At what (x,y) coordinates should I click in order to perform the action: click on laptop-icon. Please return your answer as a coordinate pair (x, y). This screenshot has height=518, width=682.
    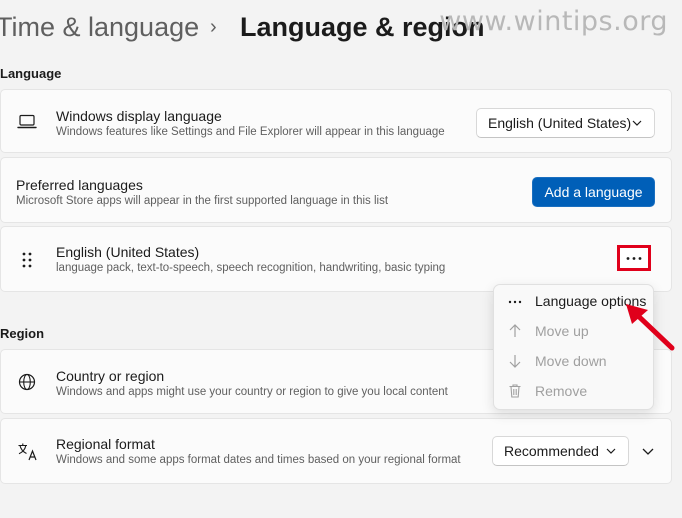
    Looking at the image, I should click on (27, 121).